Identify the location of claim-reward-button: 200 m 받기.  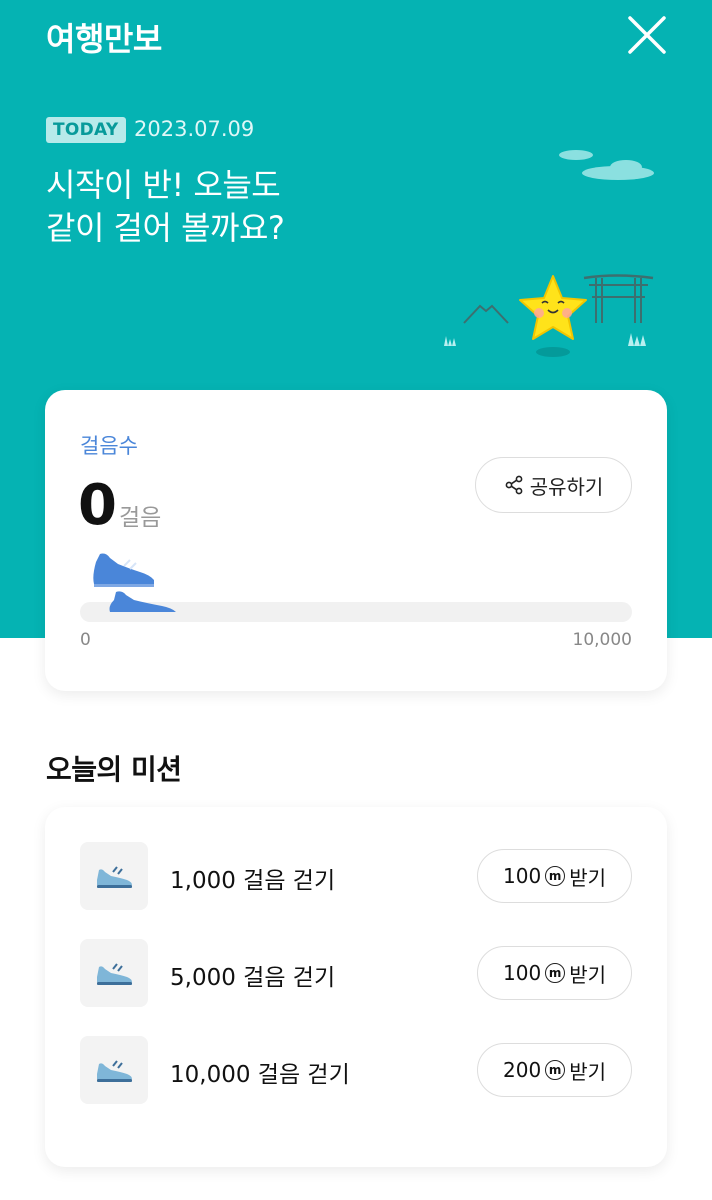
(554, 1070).